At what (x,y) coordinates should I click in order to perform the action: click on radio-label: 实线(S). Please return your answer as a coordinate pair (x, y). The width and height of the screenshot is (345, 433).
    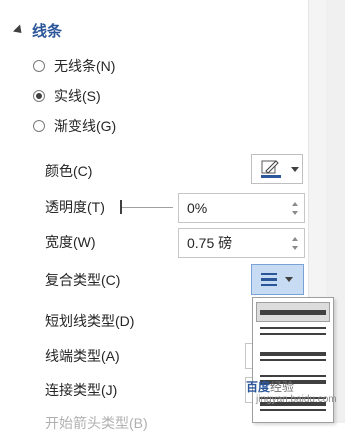
    Looking at the image, I should click on (77, 96).